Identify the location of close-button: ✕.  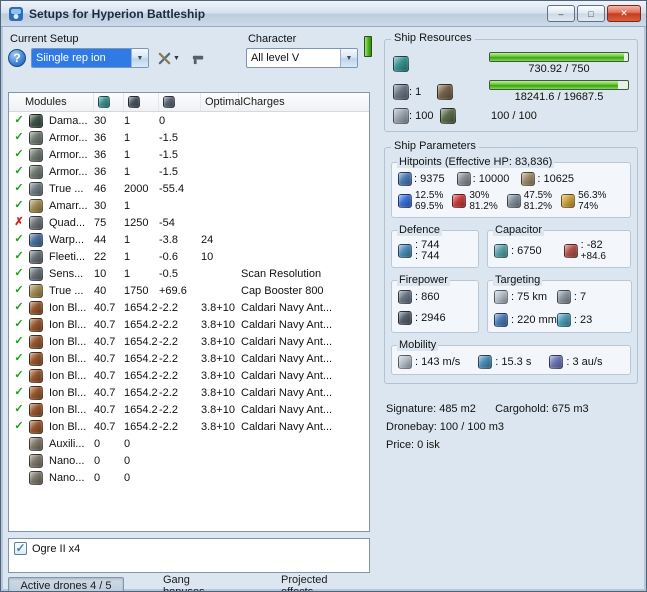
(624, 13).